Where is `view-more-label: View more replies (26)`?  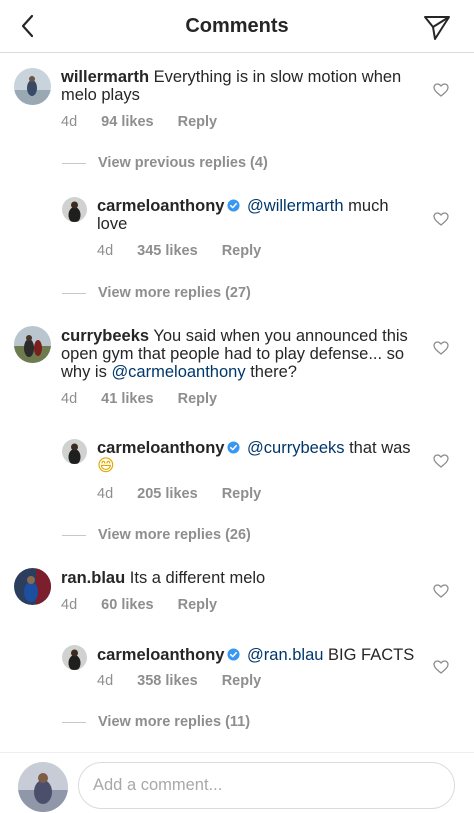 view-more-label: View more replies (26) is located at coordinates (174, 535).